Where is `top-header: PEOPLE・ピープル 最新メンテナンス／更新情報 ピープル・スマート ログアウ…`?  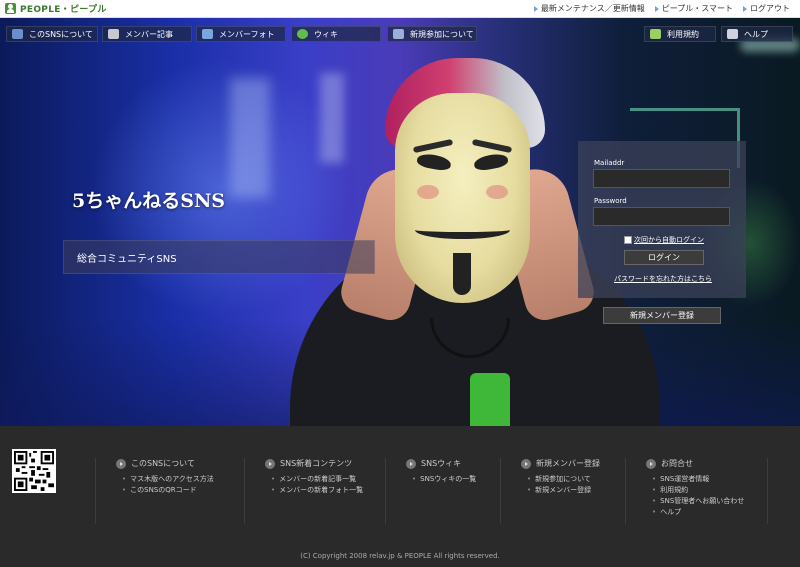 top-header: PEOPLE・ピープル 最新メンテナンス／更新情報 ピープル・スマート ログアウ… is located at coordinates (400, 9).